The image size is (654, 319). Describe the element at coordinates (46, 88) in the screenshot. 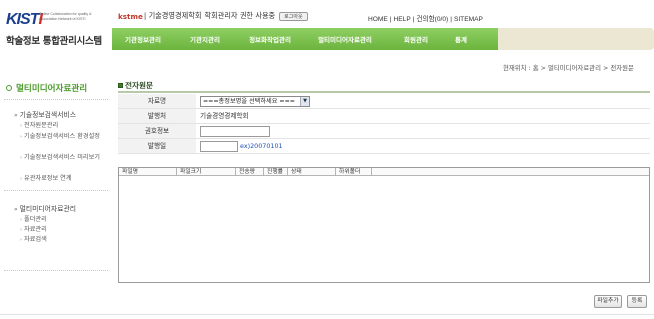

I see `sidebar-title: 멀티미디어자료관리` at that location.